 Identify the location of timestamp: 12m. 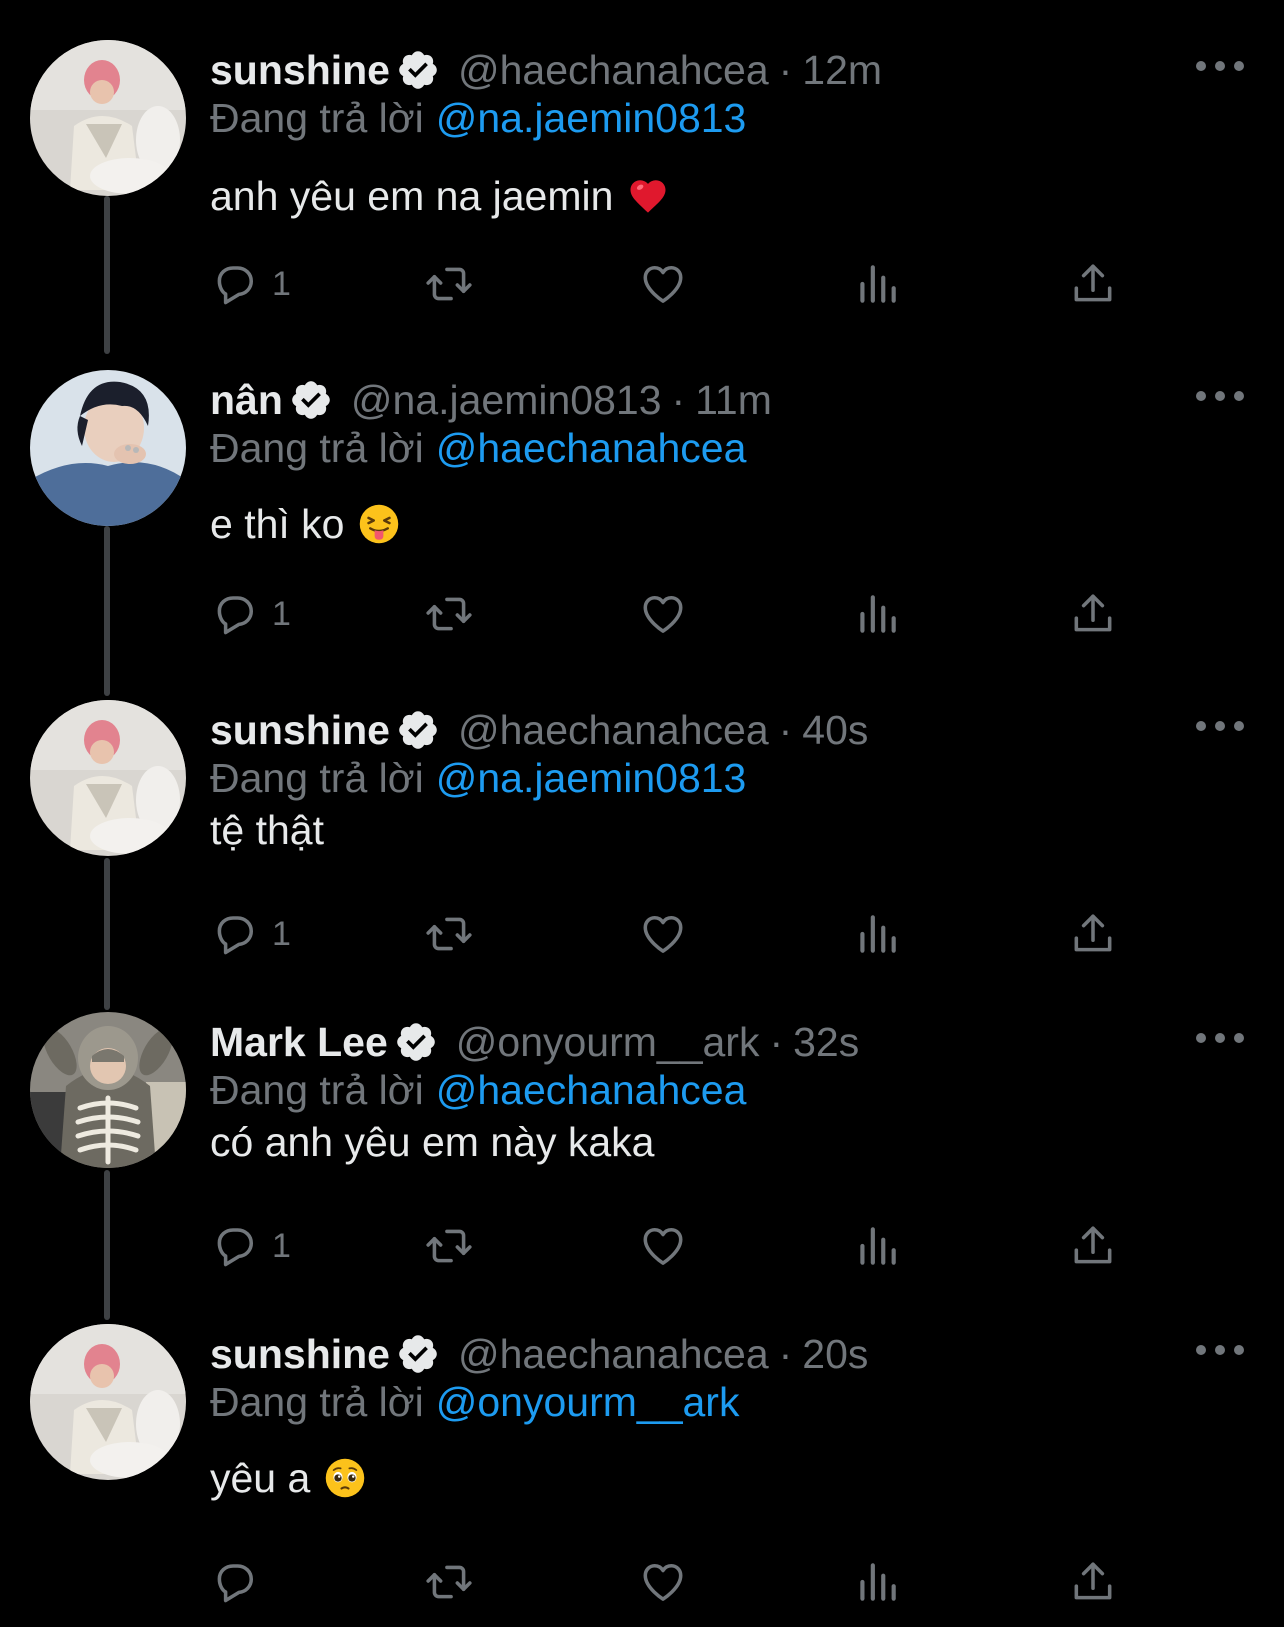
(842, 70).